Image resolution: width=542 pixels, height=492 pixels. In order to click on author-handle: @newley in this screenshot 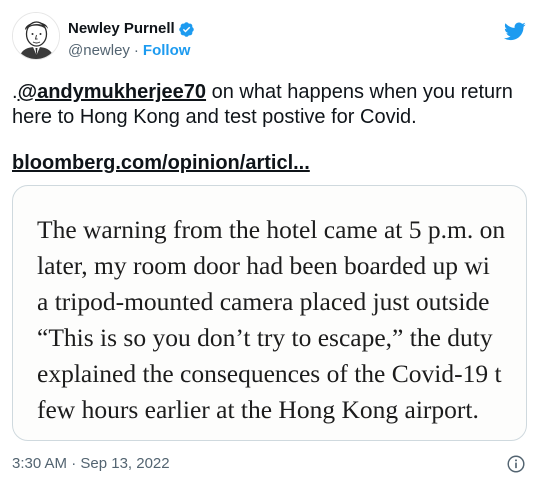, I will do `click(99, 51)`.